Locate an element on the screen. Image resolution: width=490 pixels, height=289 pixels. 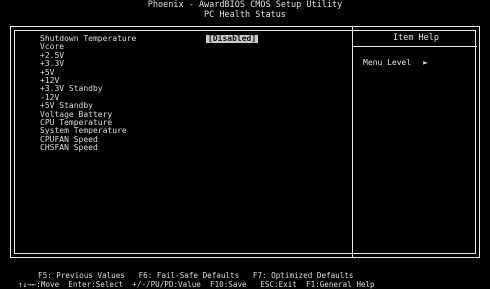
setting-label: CHSFAN Speed is located at coordinates (69, 148).